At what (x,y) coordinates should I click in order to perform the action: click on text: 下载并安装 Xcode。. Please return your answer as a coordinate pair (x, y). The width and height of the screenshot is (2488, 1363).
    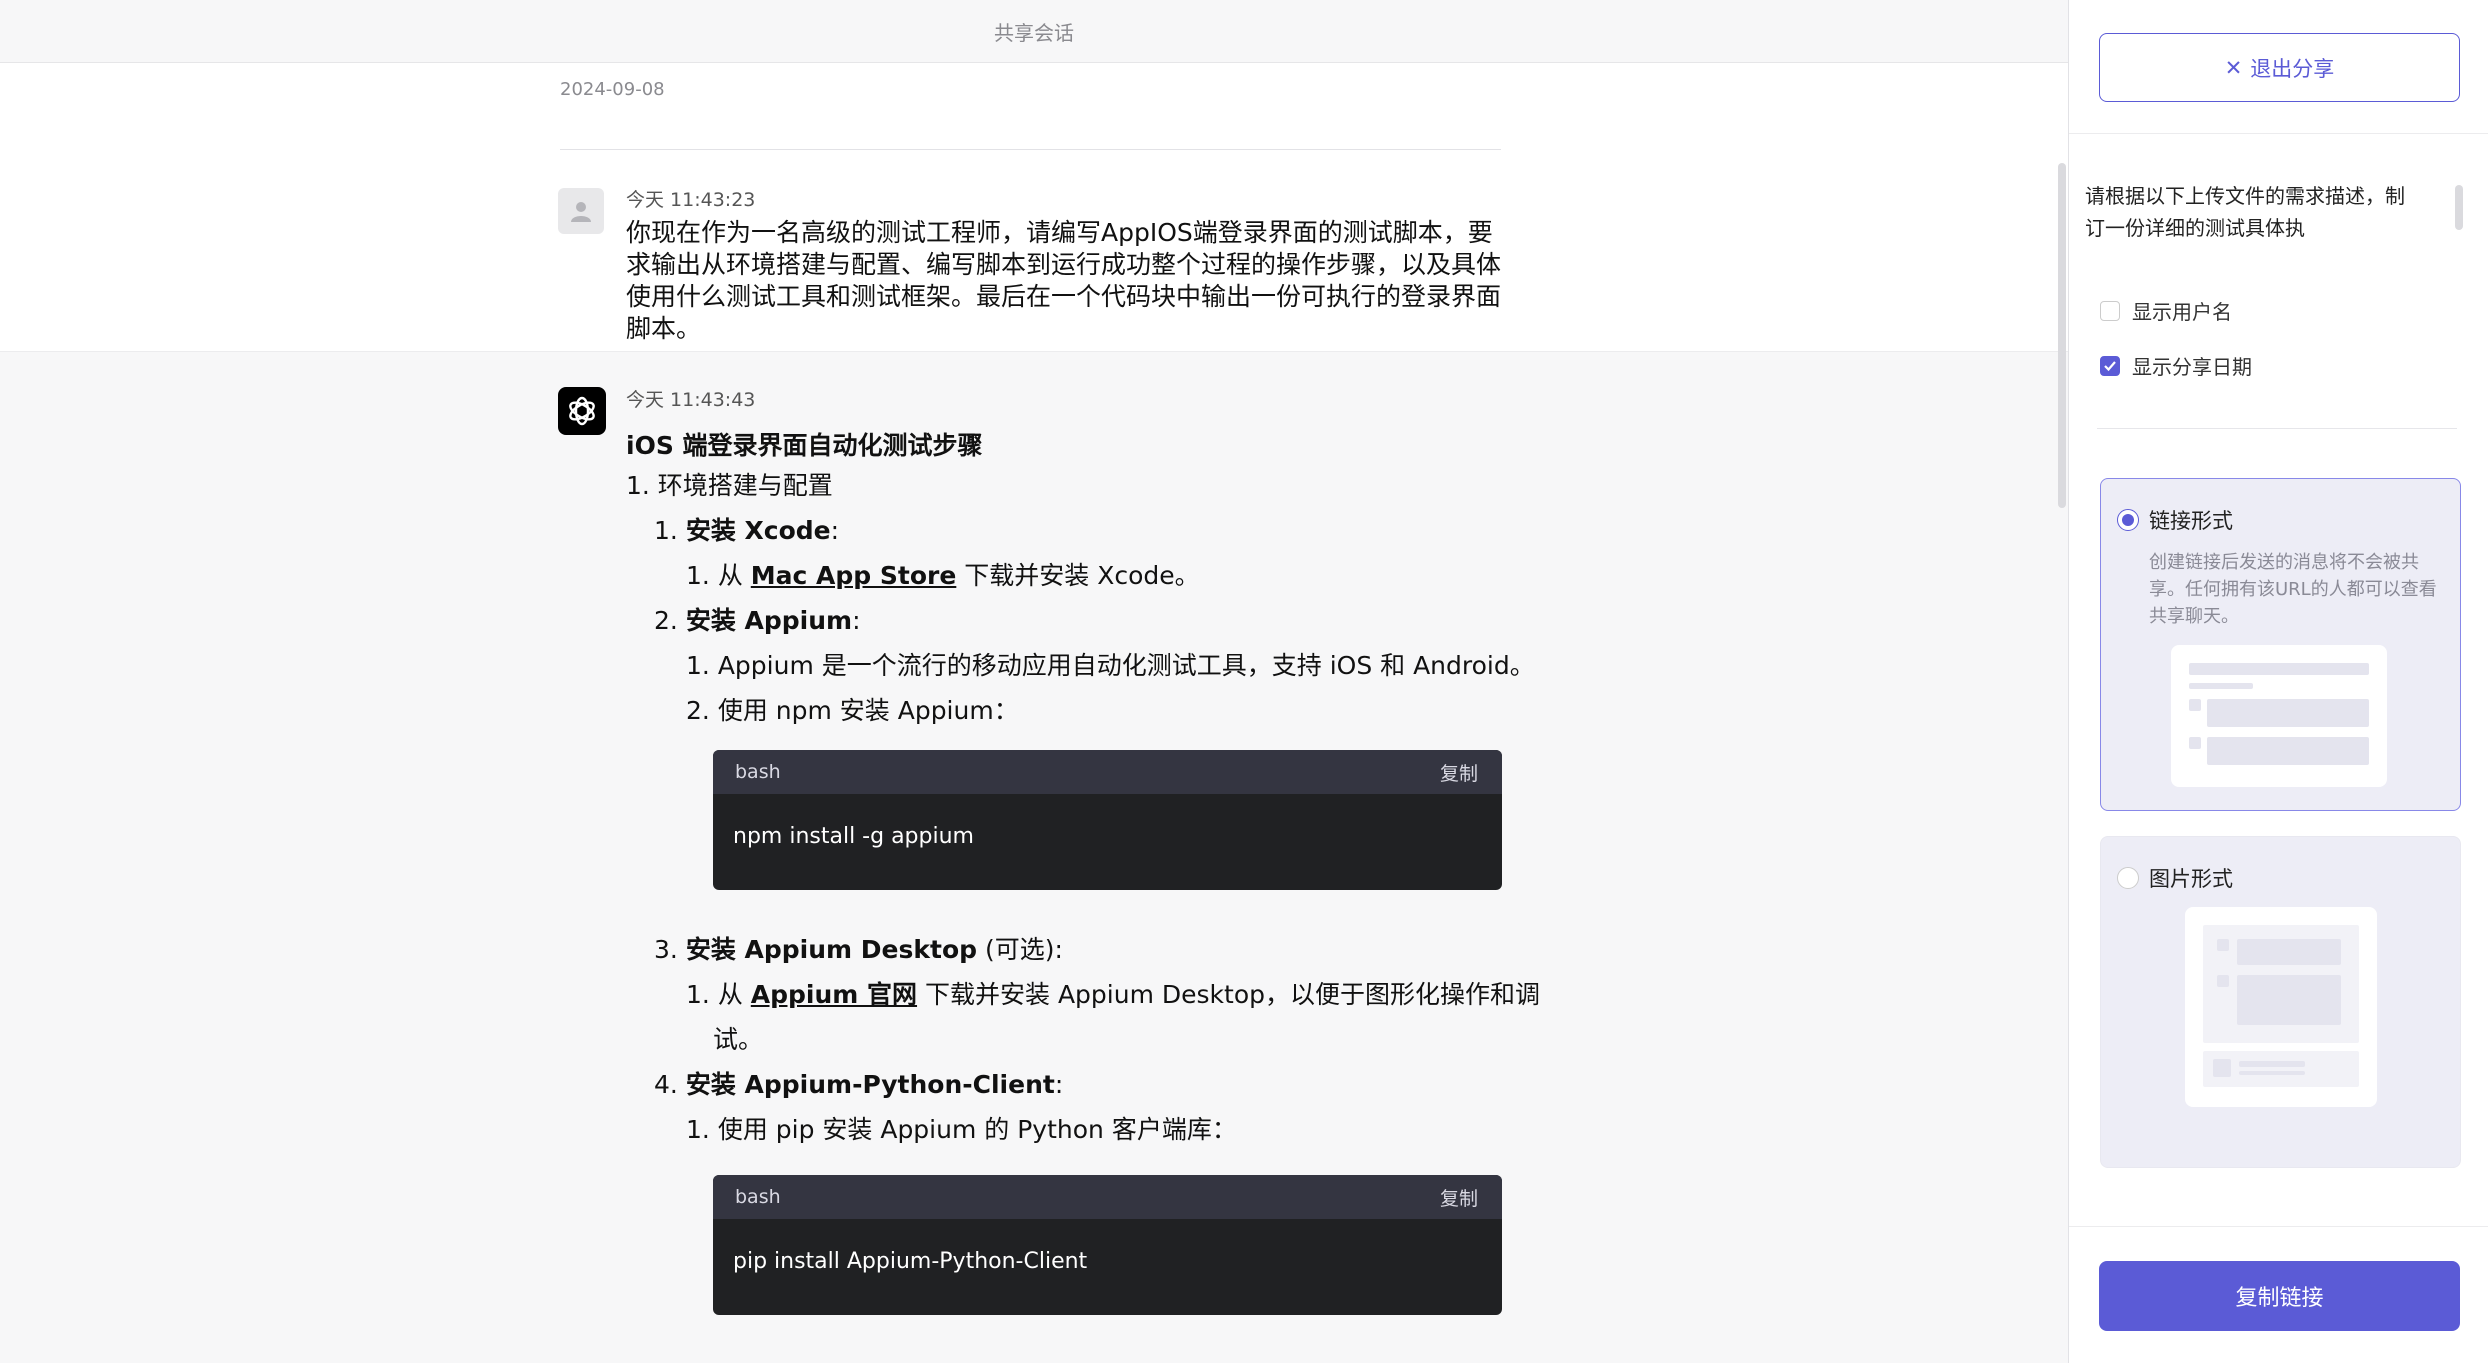
    Looking at the image, I should click on (1082, 575).